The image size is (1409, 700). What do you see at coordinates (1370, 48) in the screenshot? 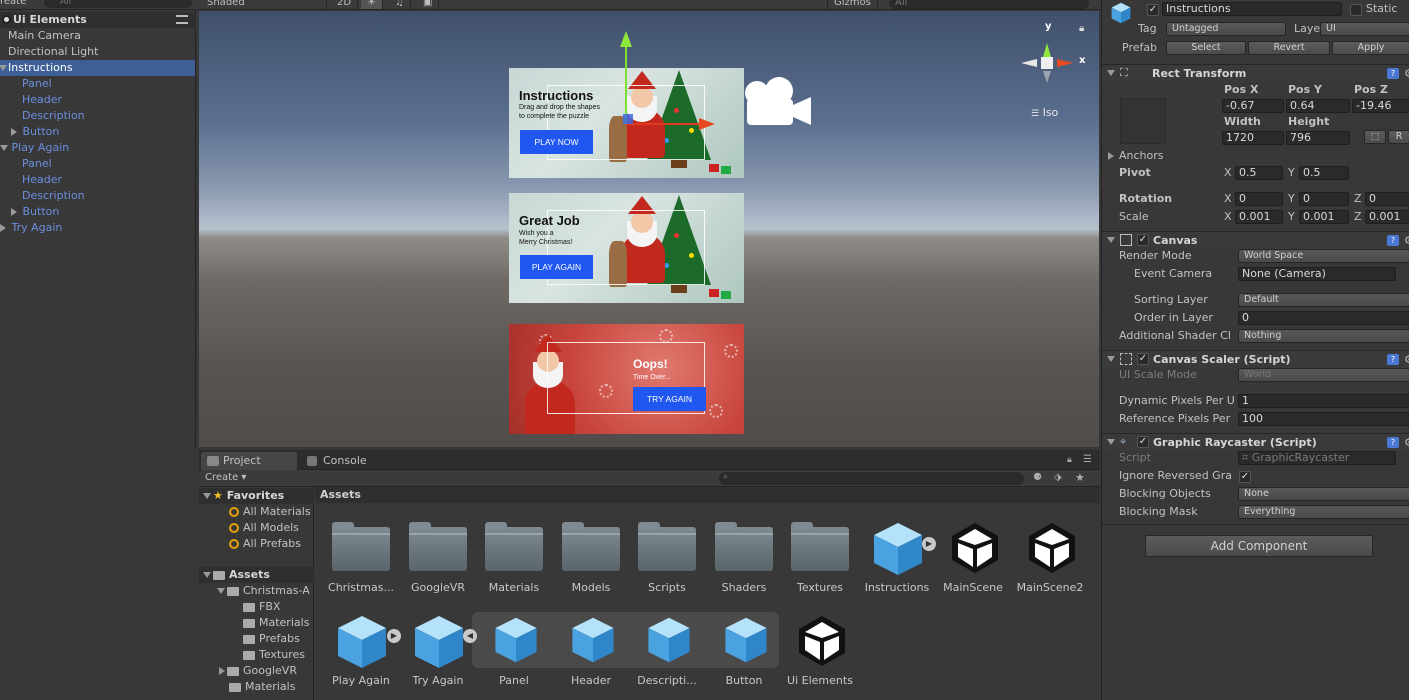
I see `prefab-apply-button: Apply` at bounding box center [1370, 48].